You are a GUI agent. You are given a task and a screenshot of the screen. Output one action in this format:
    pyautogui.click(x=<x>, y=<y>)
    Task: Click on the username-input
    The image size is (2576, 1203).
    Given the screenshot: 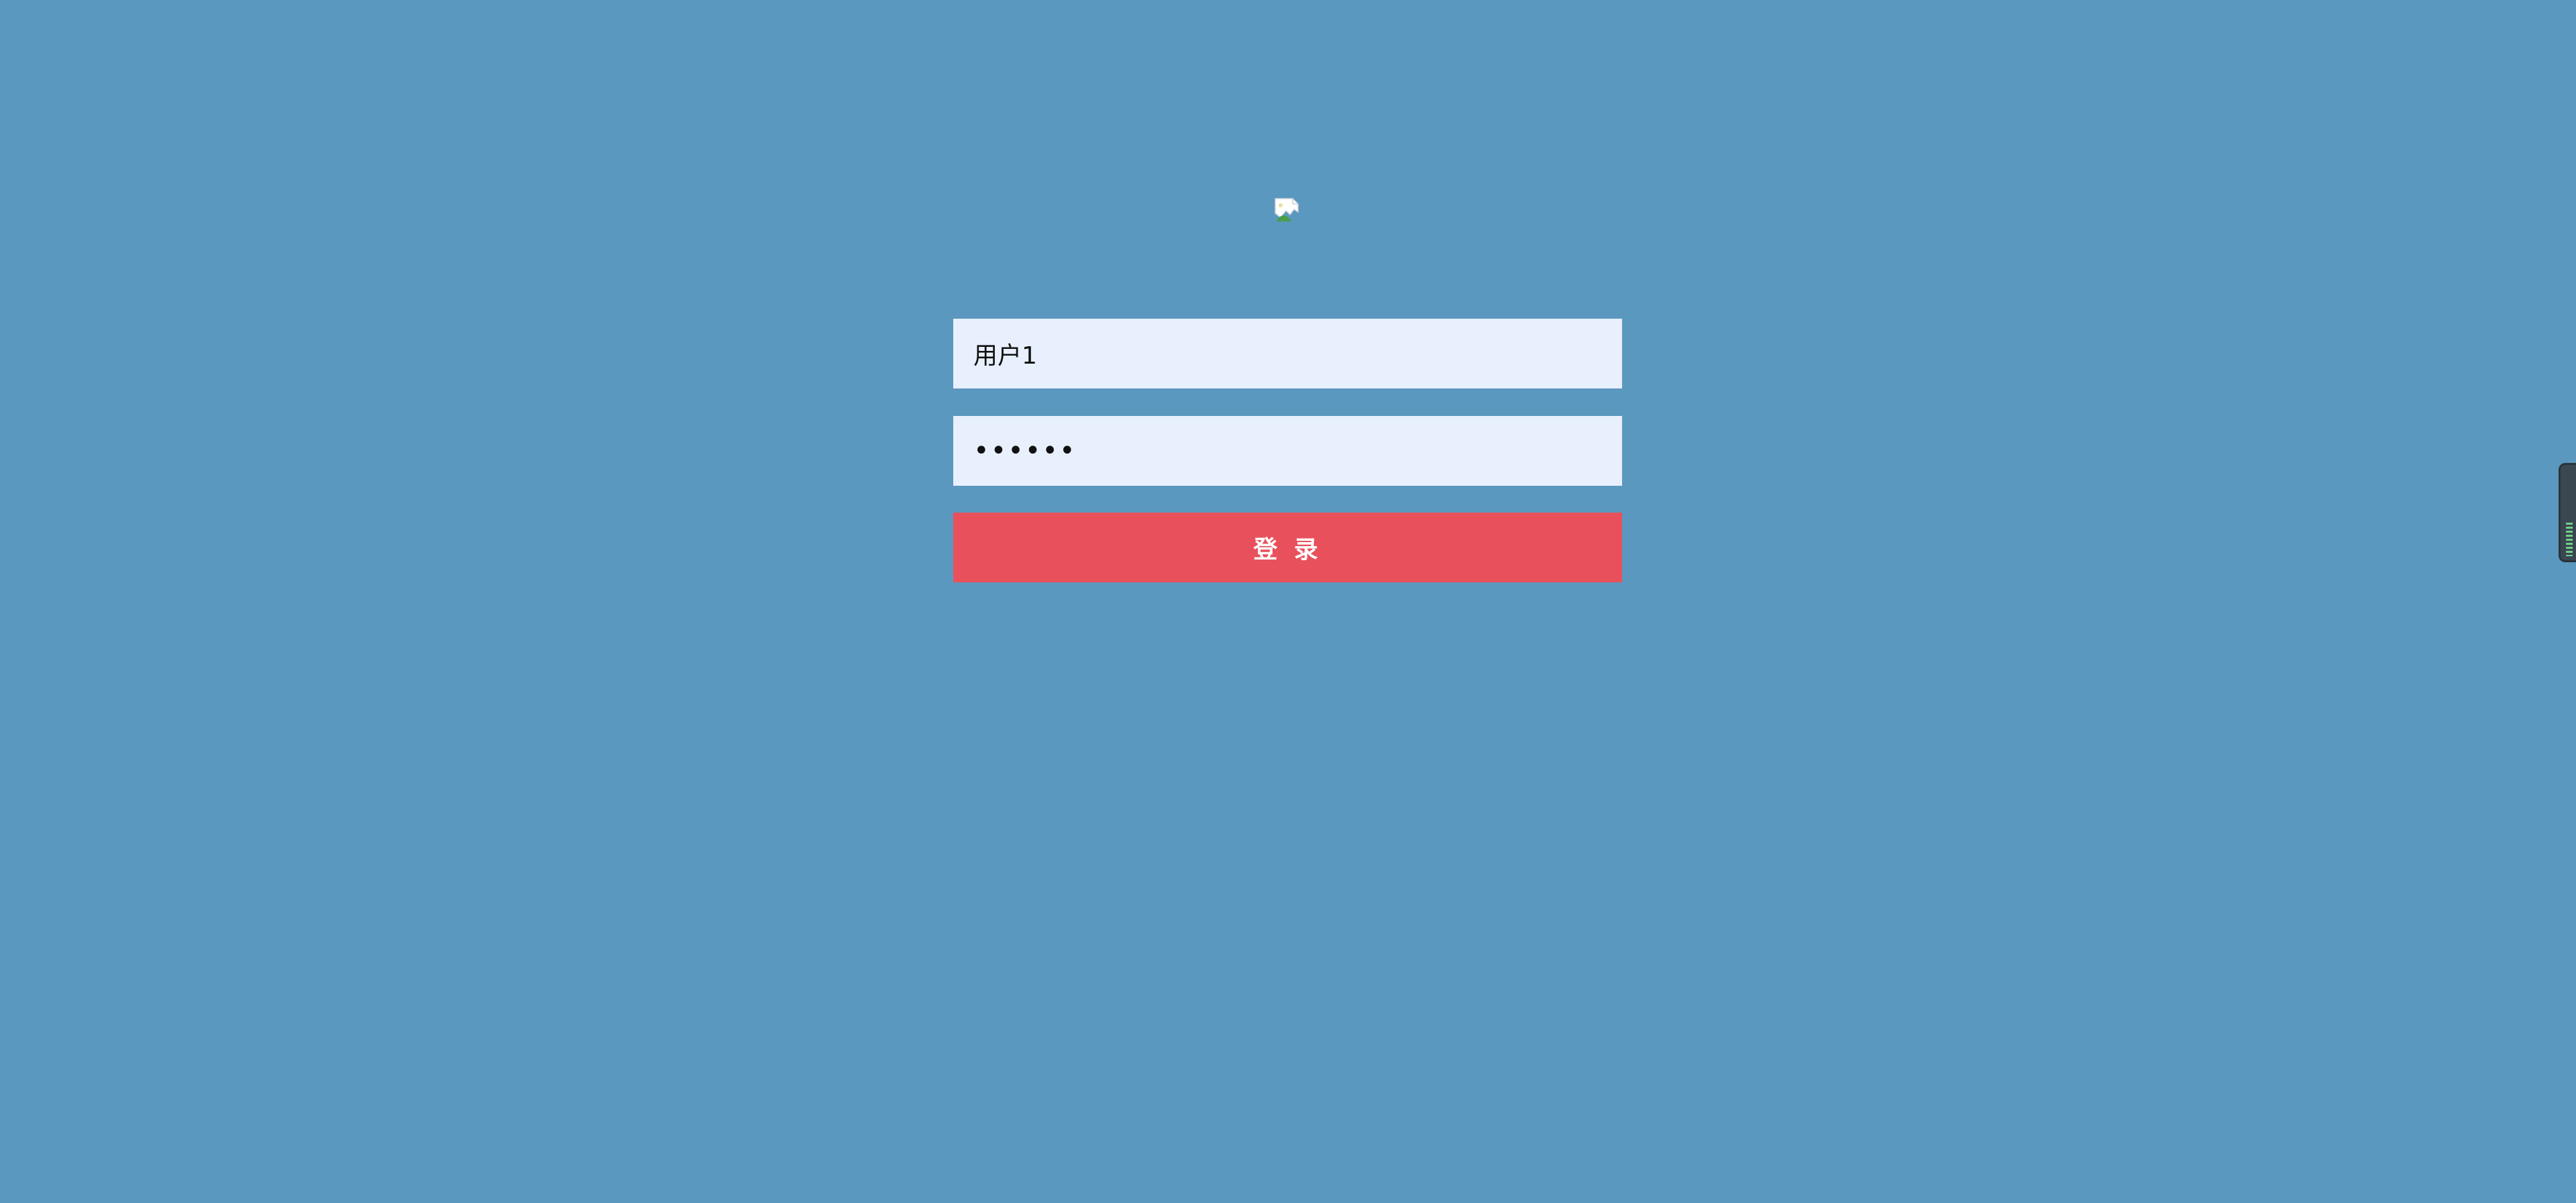 What is the action you would take?
    pyautogui.click(x=1287, y=353)
    